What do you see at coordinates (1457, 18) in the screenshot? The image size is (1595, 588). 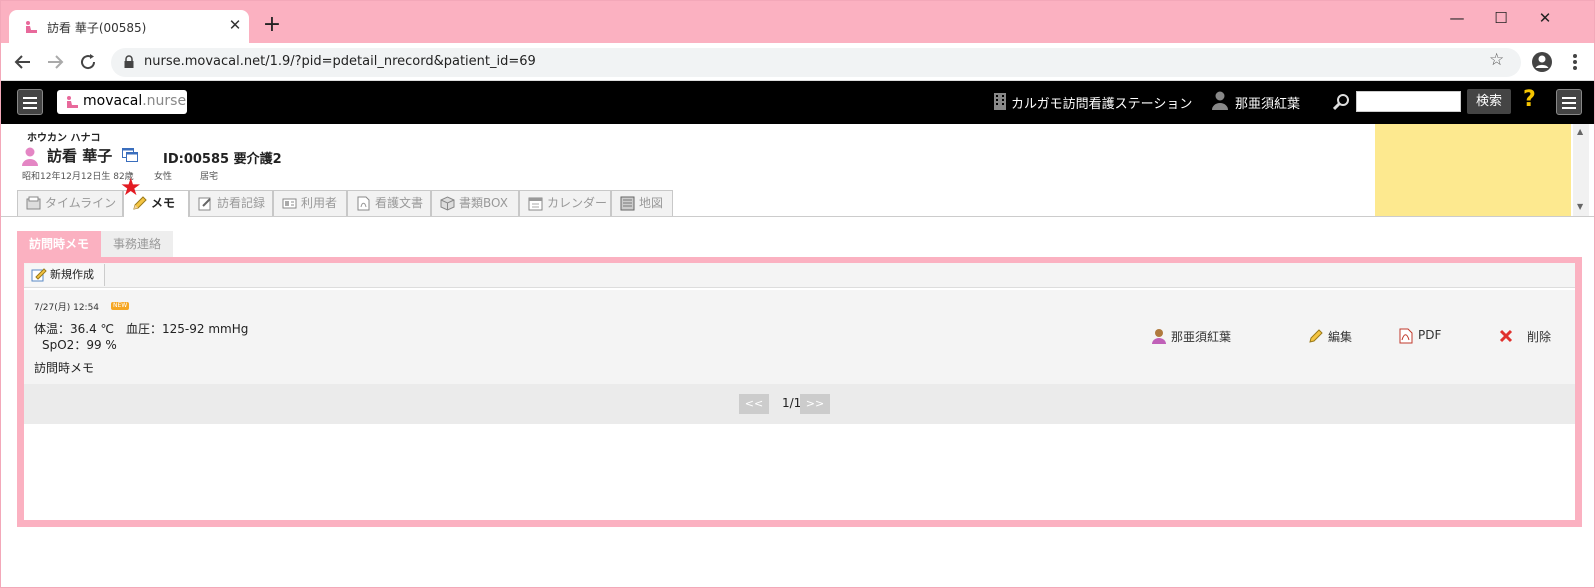 I see `minimize-button: —` at bounding box center [1457, 18].